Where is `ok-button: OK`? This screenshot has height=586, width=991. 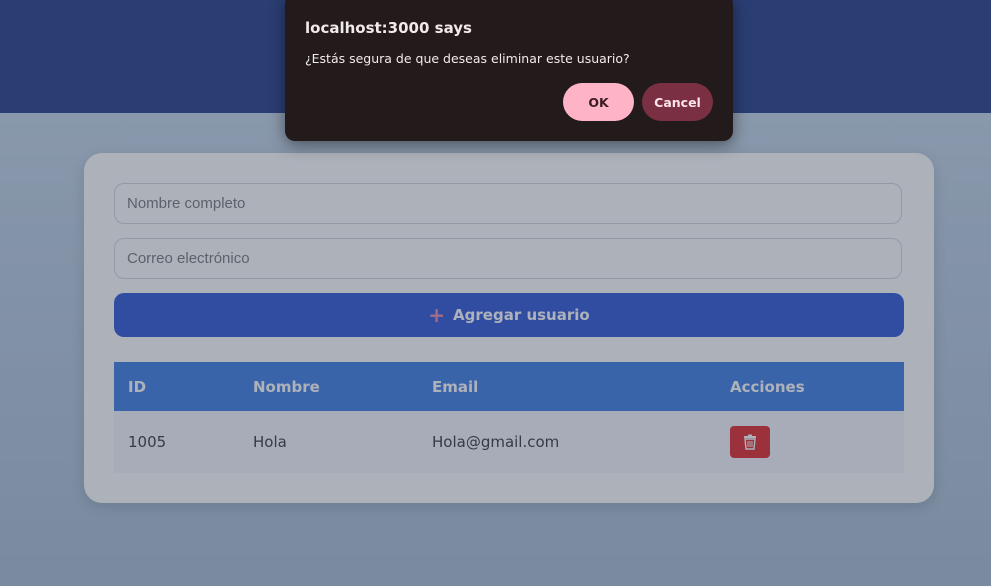 ok-button: OK is located at coordinates (598, 102).